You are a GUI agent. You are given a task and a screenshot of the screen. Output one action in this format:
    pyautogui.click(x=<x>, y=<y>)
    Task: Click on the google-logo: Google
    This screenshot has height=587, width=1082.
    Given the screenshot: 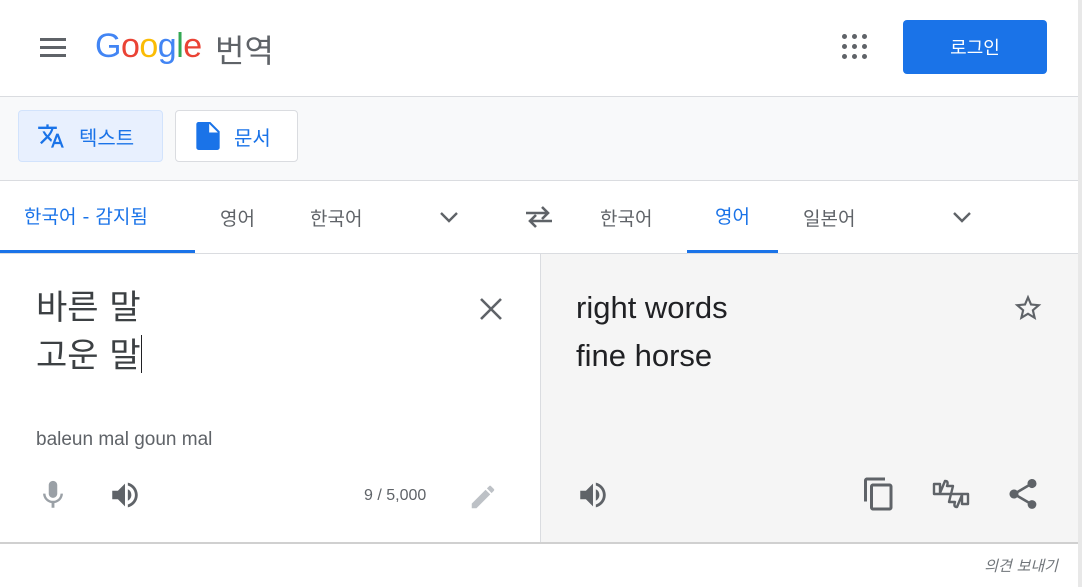 What is the action you would take?
    pyautogui.click(x=148, y=46)
    